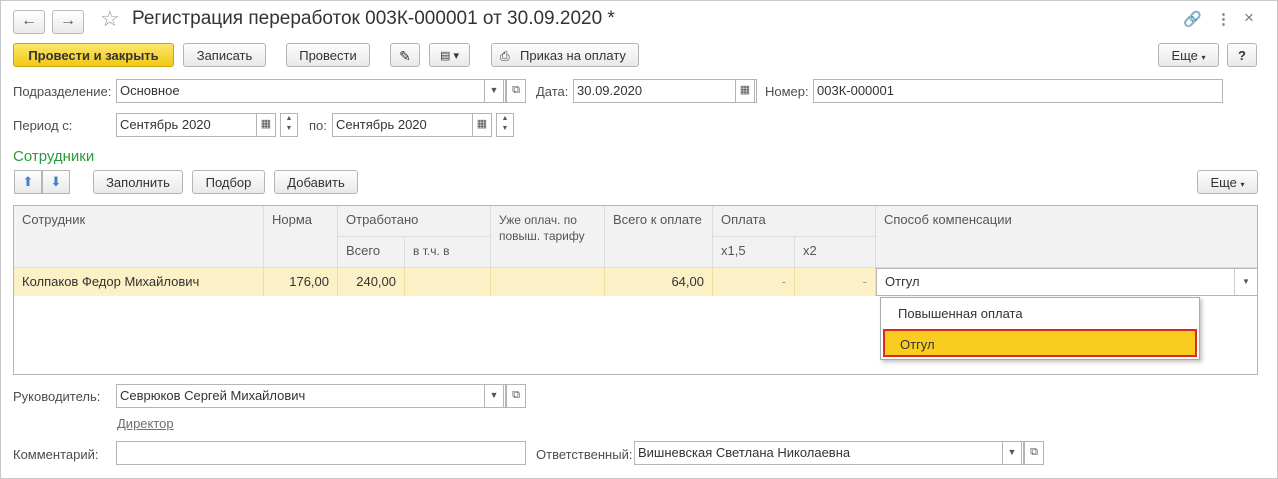 This screenshot has height=479, width=1278. Describe the element at coordinates (516, 396) in the screenshot. I see `manager-open-icon: ⧉` at that location.